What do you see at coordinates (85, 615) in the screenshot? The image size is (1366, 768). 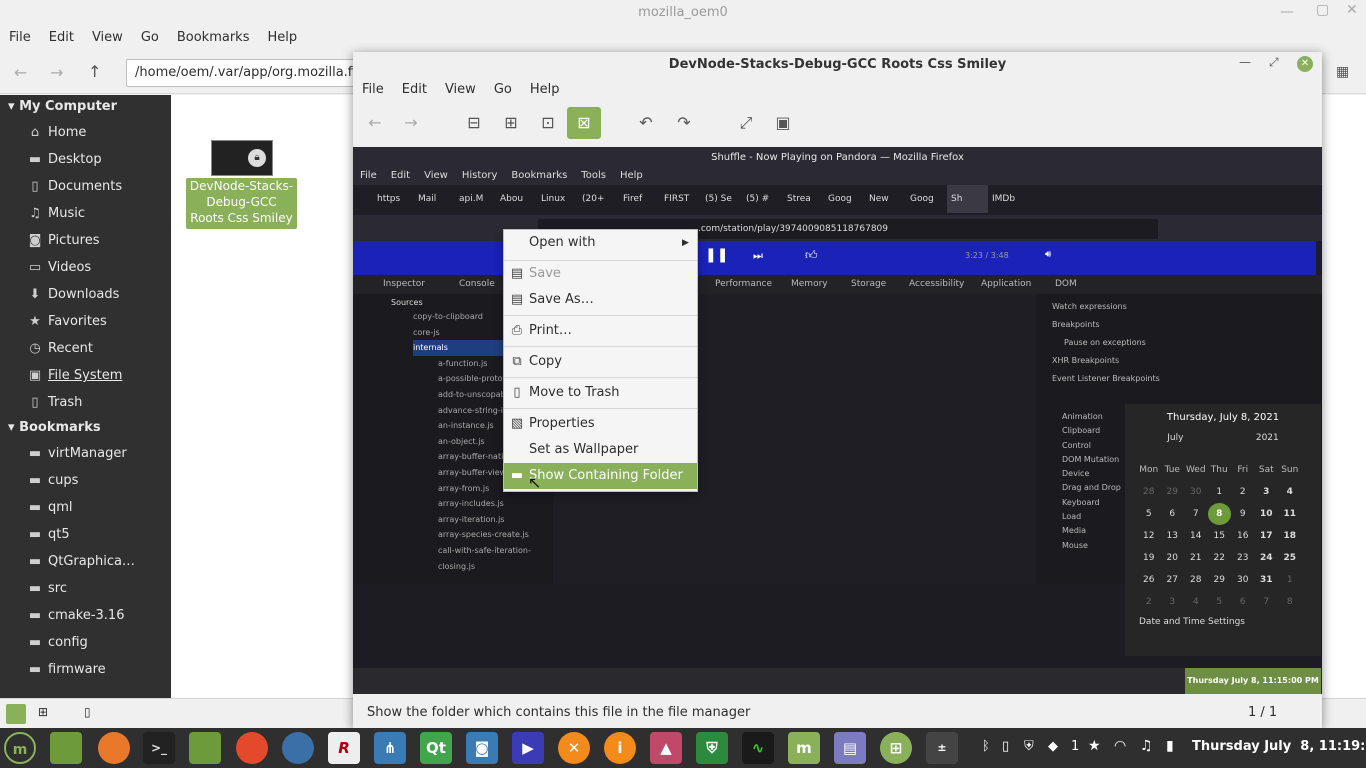 I see `sidebar-item-bookmark: ▬ cmake-3.16` at bounding box center [85, 615].